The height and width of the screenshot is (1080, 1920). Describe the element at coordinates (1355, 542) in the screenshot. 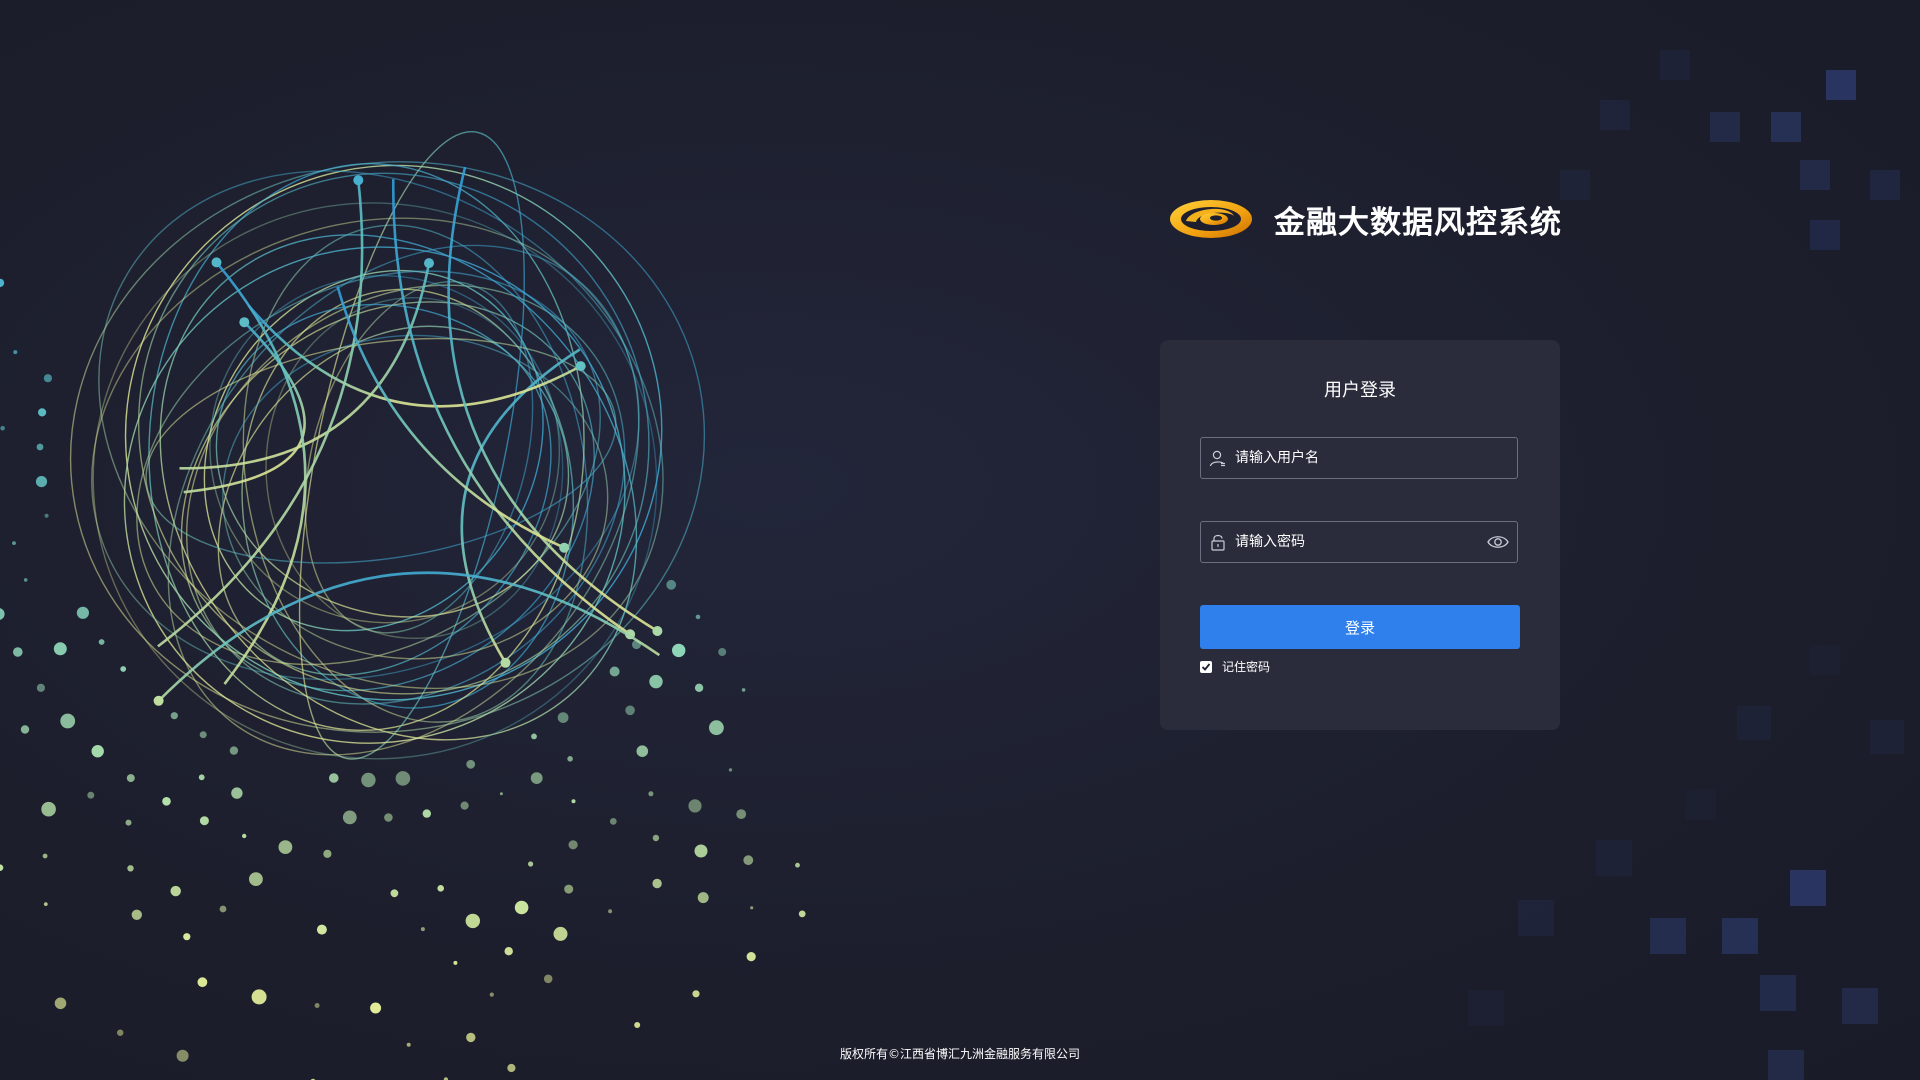

I see `password-input` at that location.